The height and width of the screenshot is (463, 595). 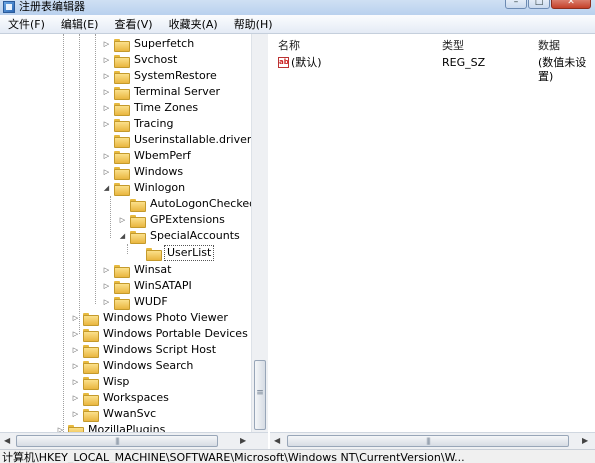 I want to click on minimize-icon: –, so click(x=516, y=3).